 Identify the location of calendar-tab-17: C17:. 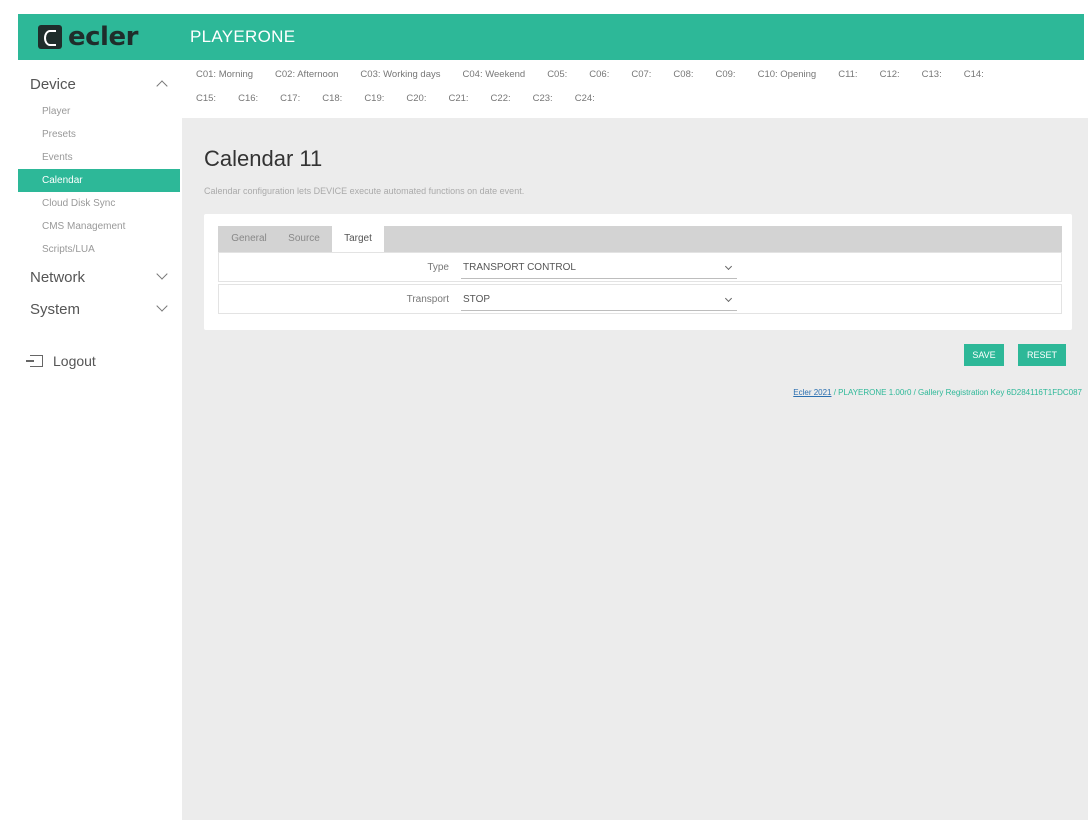
(290, 98).